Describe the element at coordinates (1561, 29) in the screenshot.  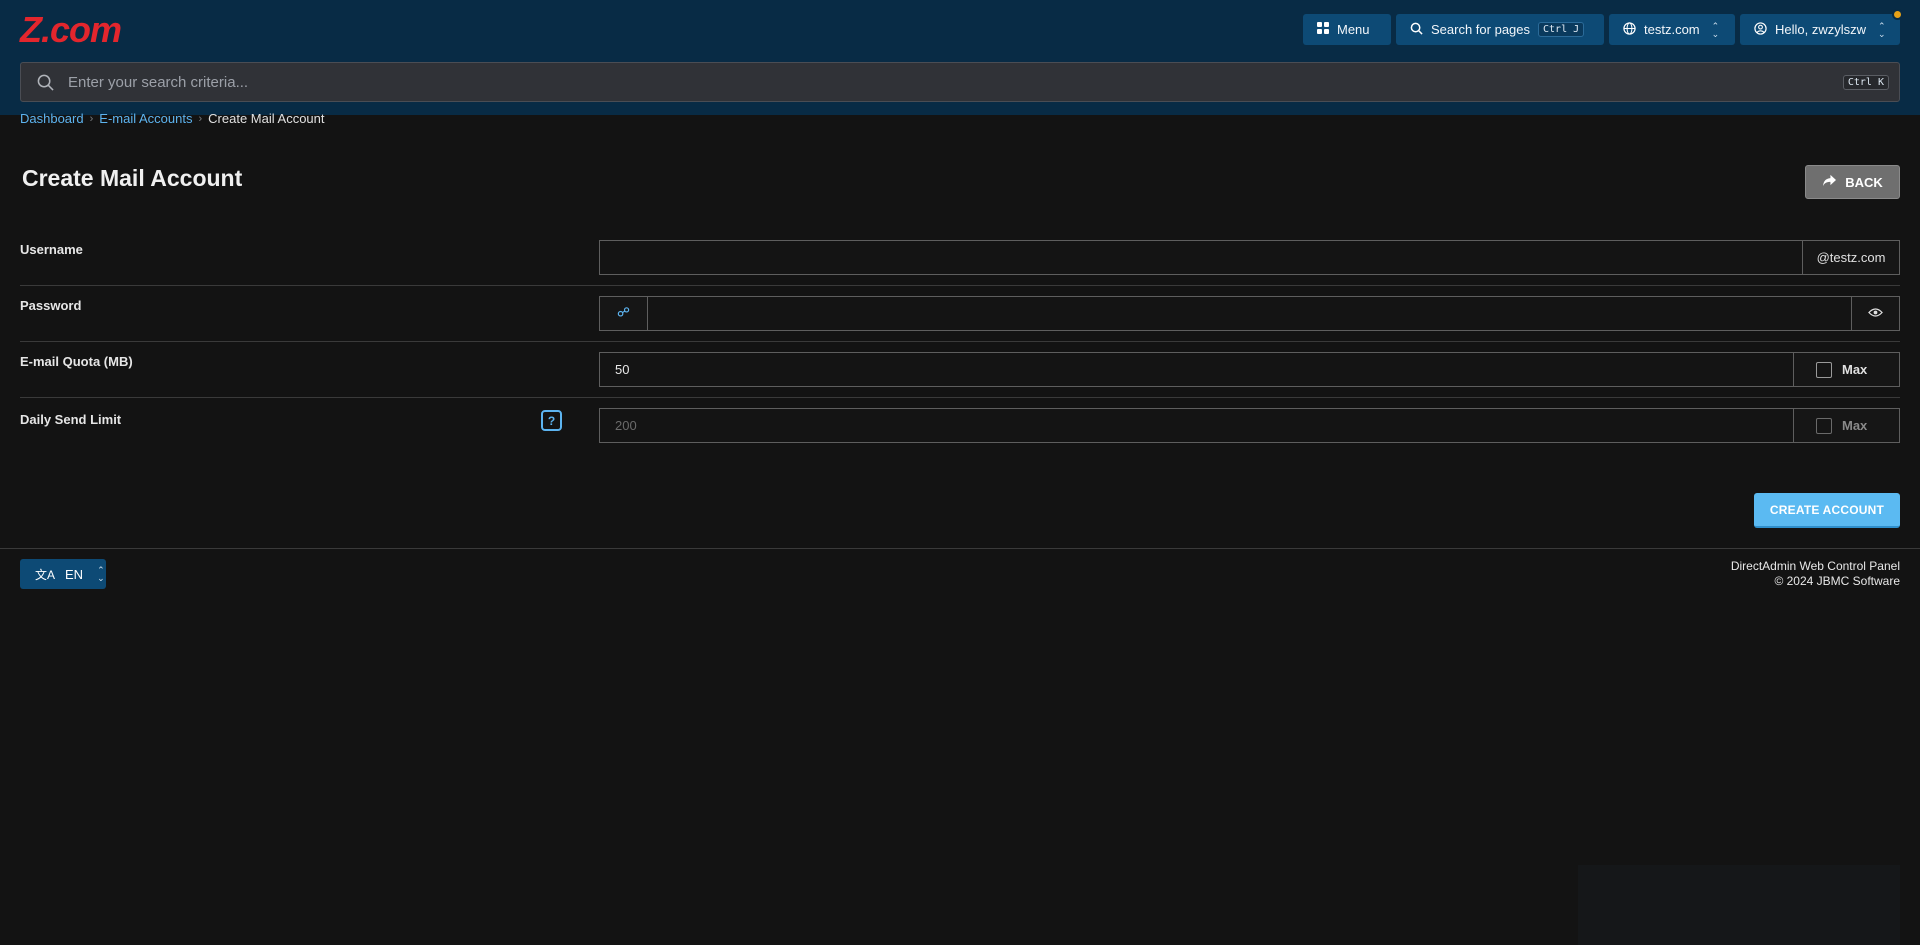
I see `search-pages-shortcut: Ctrl J` at that location.